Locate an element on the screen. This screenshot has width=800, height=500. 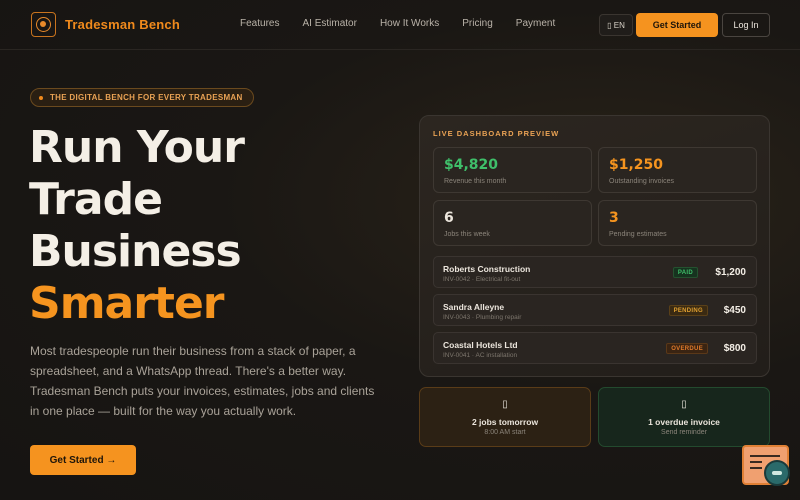
logo-icon is located at coordinates (43, 24).